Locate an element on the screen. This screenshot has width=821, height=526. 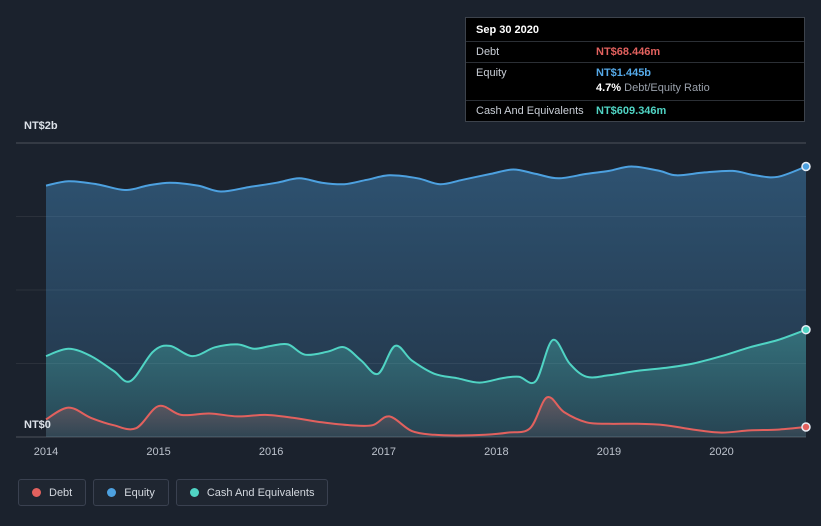
legend-item-equity: Equity is located at coordinates (131, 492).